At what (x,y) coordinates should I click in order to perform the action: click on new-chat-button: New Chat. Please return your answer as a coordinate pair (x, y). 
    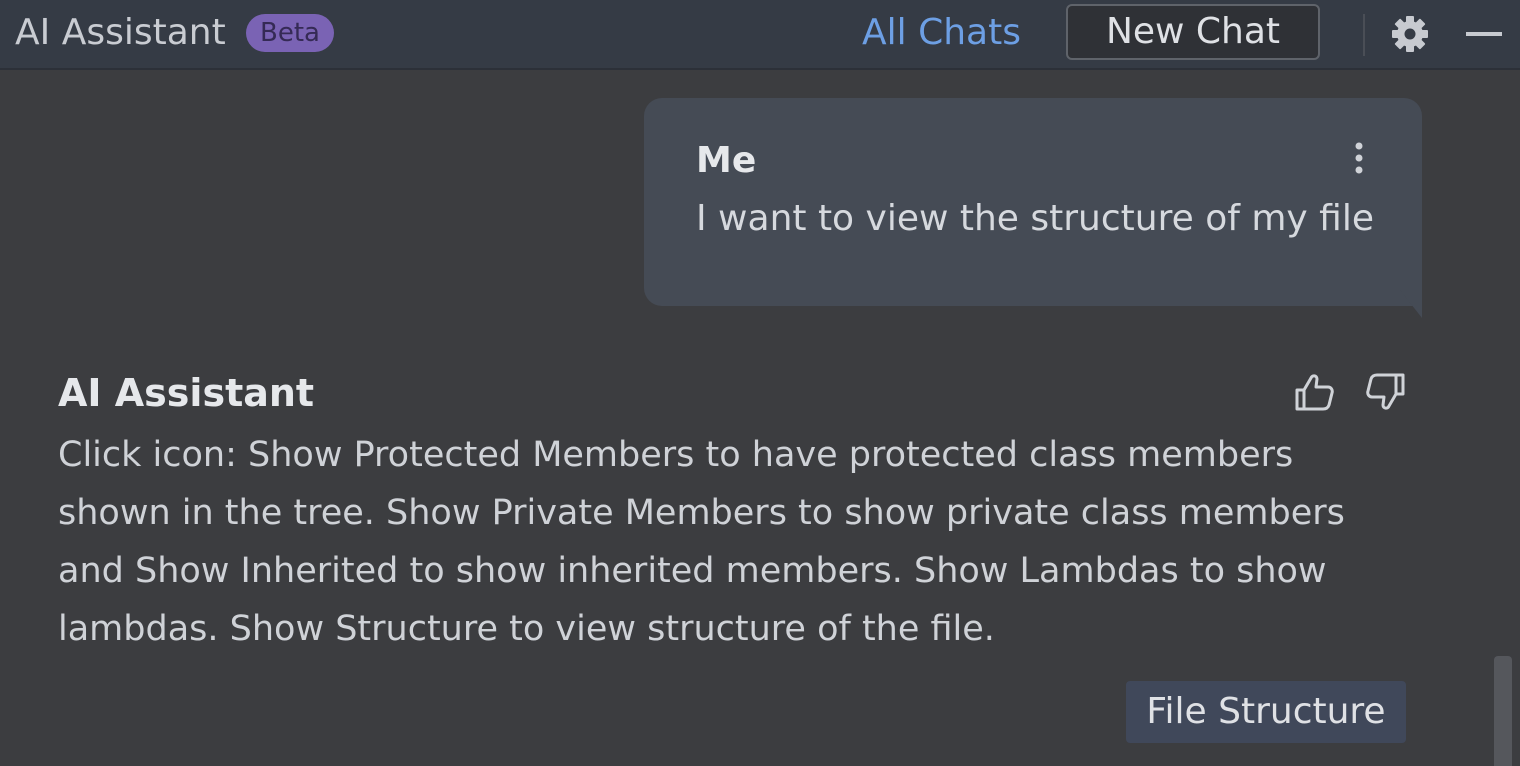
    Looking at the image, I should click on (1193, 32).